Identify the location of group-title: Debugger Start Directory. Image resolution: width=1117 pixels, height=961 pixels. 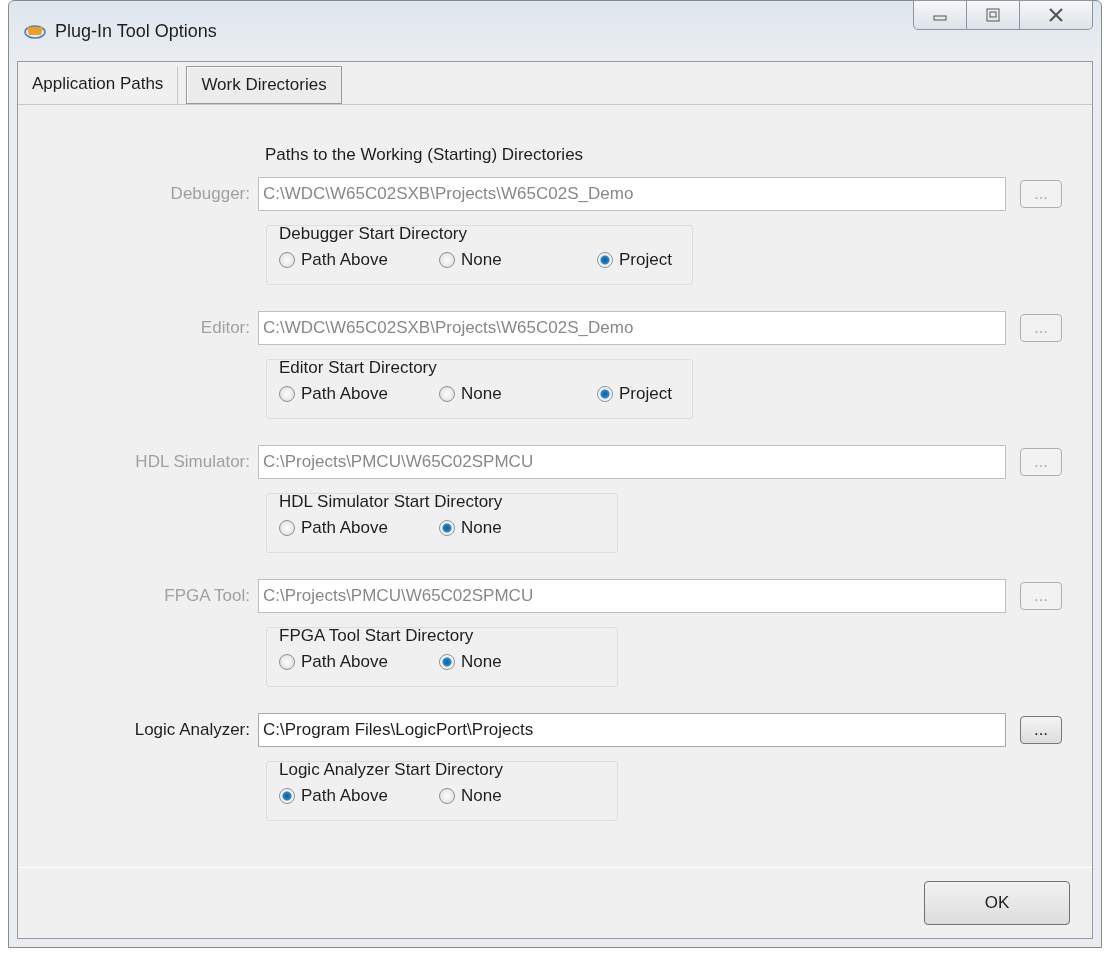
(374, 234).